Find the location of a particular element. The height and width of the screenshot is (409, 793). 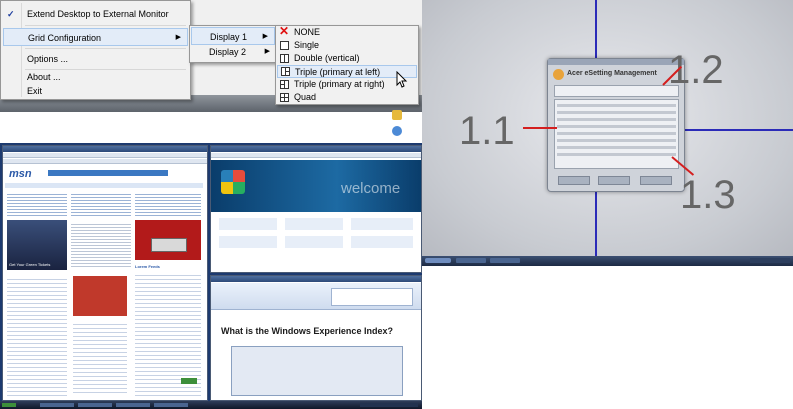

msn-search-bar is located at coordinates (108, 173).